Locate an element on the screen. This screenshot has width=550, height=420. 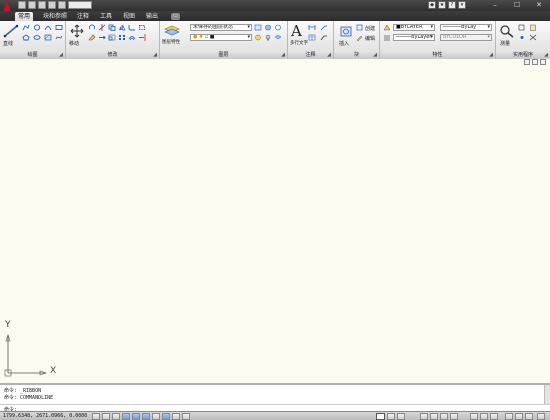
polyline-icon is located at coordinates (26, 27).